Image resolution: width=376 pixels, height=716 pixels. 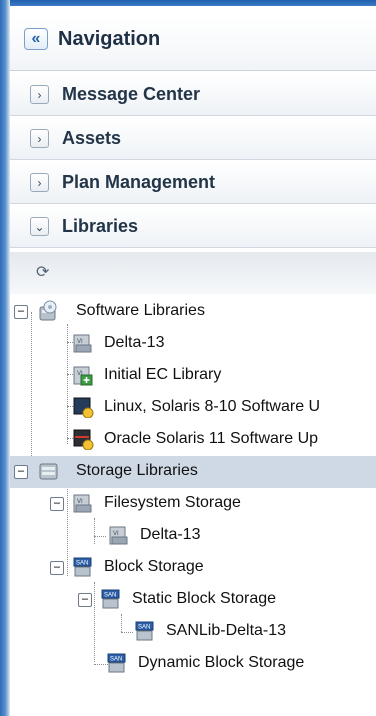 I want to click on node-label: Linux, Solaris 8-10 Software U, so click(x=212, y=406).